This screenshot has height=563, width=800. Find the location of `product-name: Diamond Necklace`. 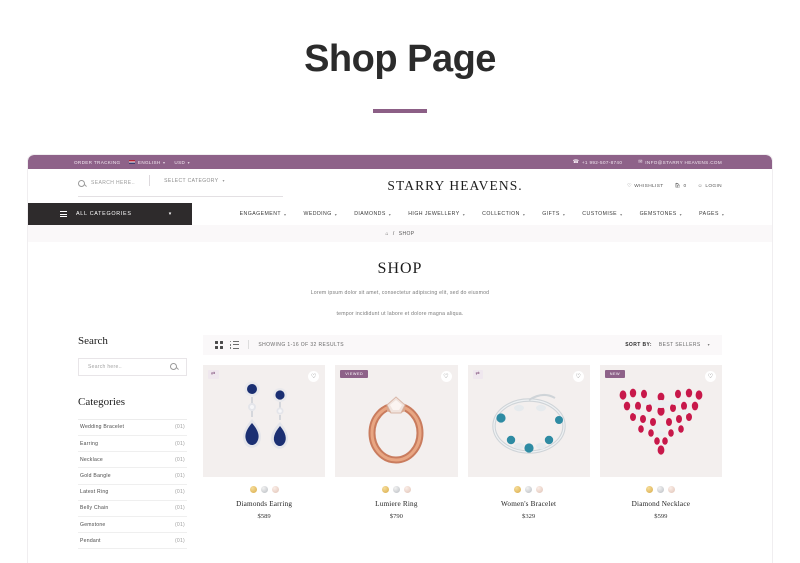

product-name: Diamond Necklace is located at coordinates (661, 504).